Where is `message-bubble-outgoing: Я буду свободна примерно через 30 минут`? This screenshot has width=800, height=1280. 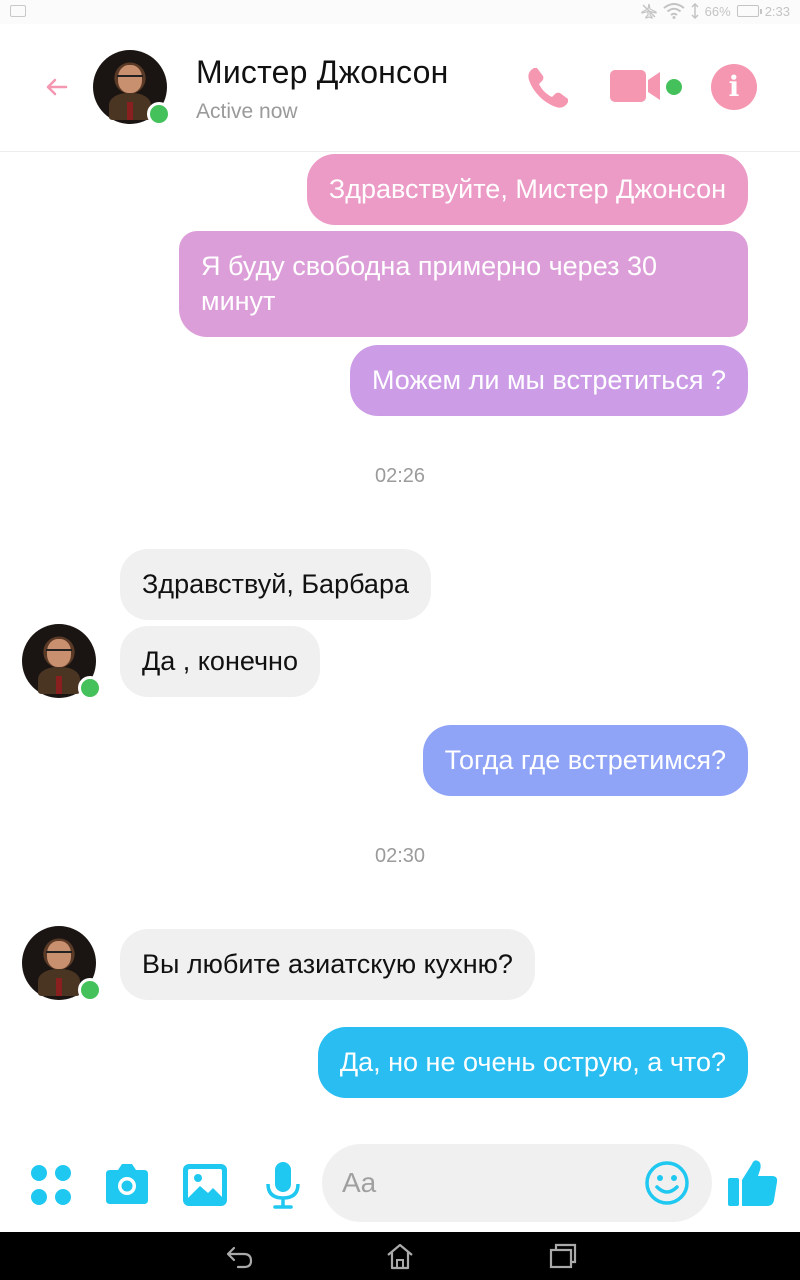
message-bubble-outgoing: Я буду свободна примерно через 30 минут is located at coordinates (463, 284).